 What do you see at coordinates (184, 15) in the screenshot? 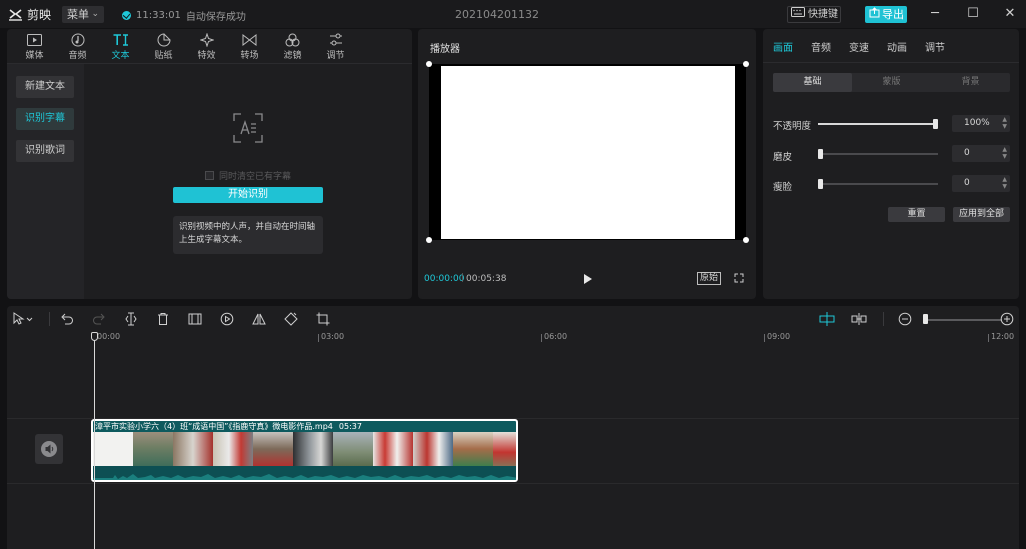
I see `save-status: 11:33:01 自动保存成功` at bounding box center [184, 15].